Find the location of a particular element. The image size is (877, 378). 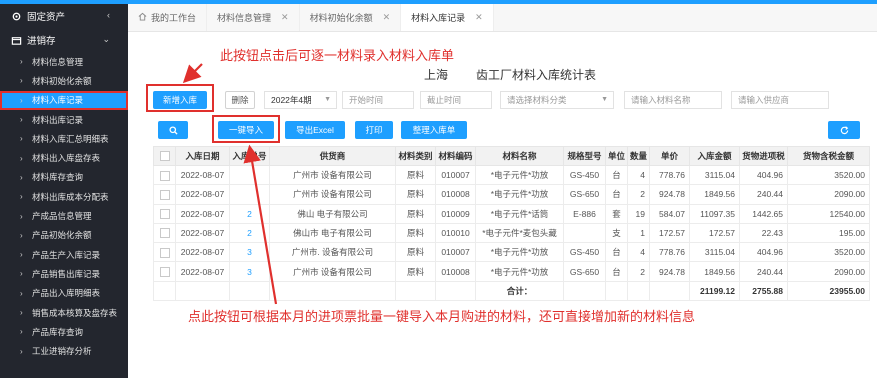

sidebar-item-cost-allocation: › 材料出库成本分配表 is located at coordinates (64, 196).